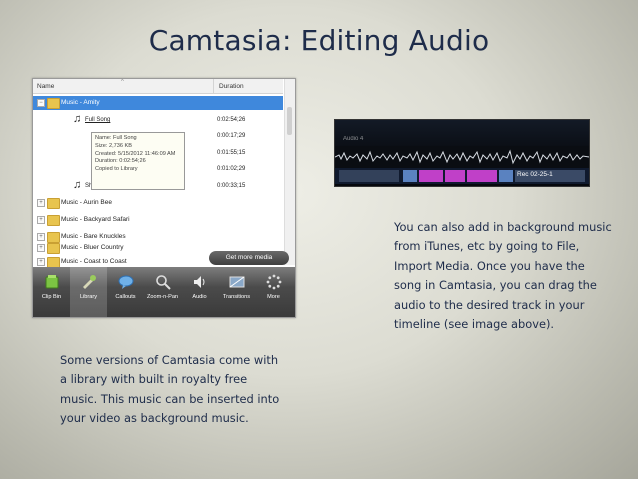 The width and height of the screenshot is (638, 479). I want to click on folder-row: + Music - Backyard Safari, so click(158, 220).